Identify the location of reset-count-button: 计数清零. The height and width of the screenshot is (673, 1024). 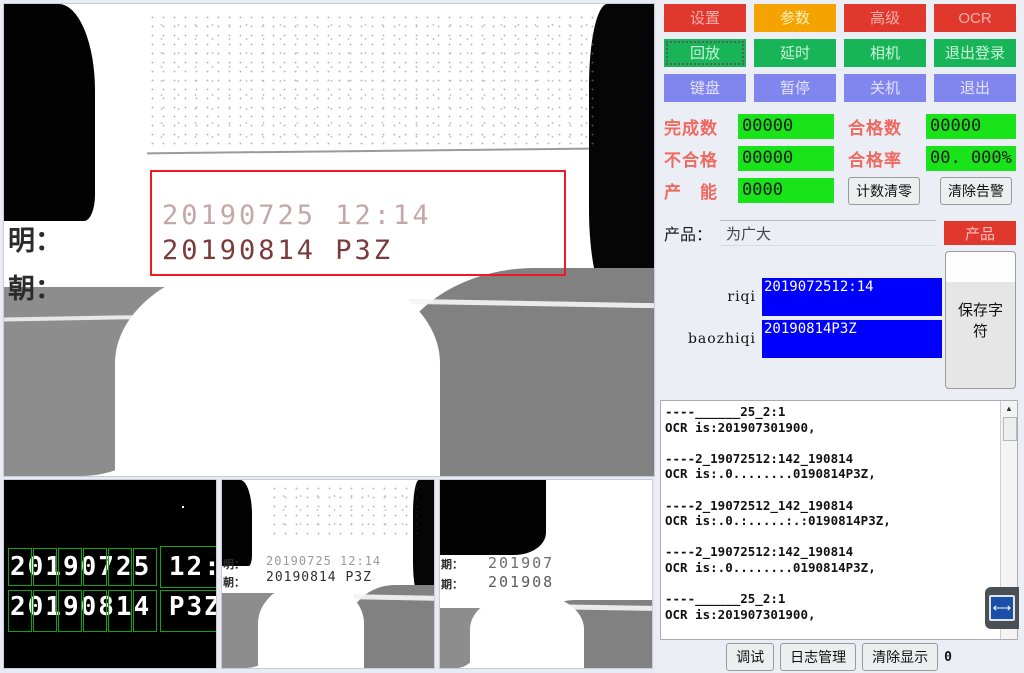
(884, 190).